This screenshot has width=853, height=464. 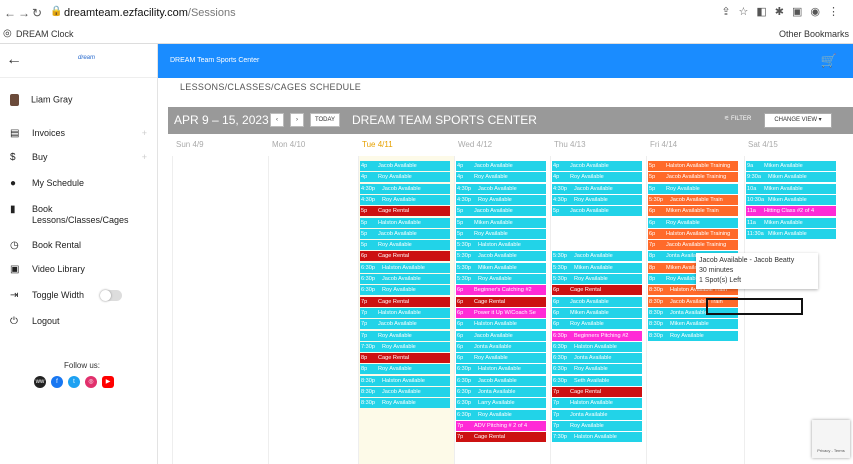 I want to click on calendar-event: 6:30p Seth Available, so click(x=597, y=380).